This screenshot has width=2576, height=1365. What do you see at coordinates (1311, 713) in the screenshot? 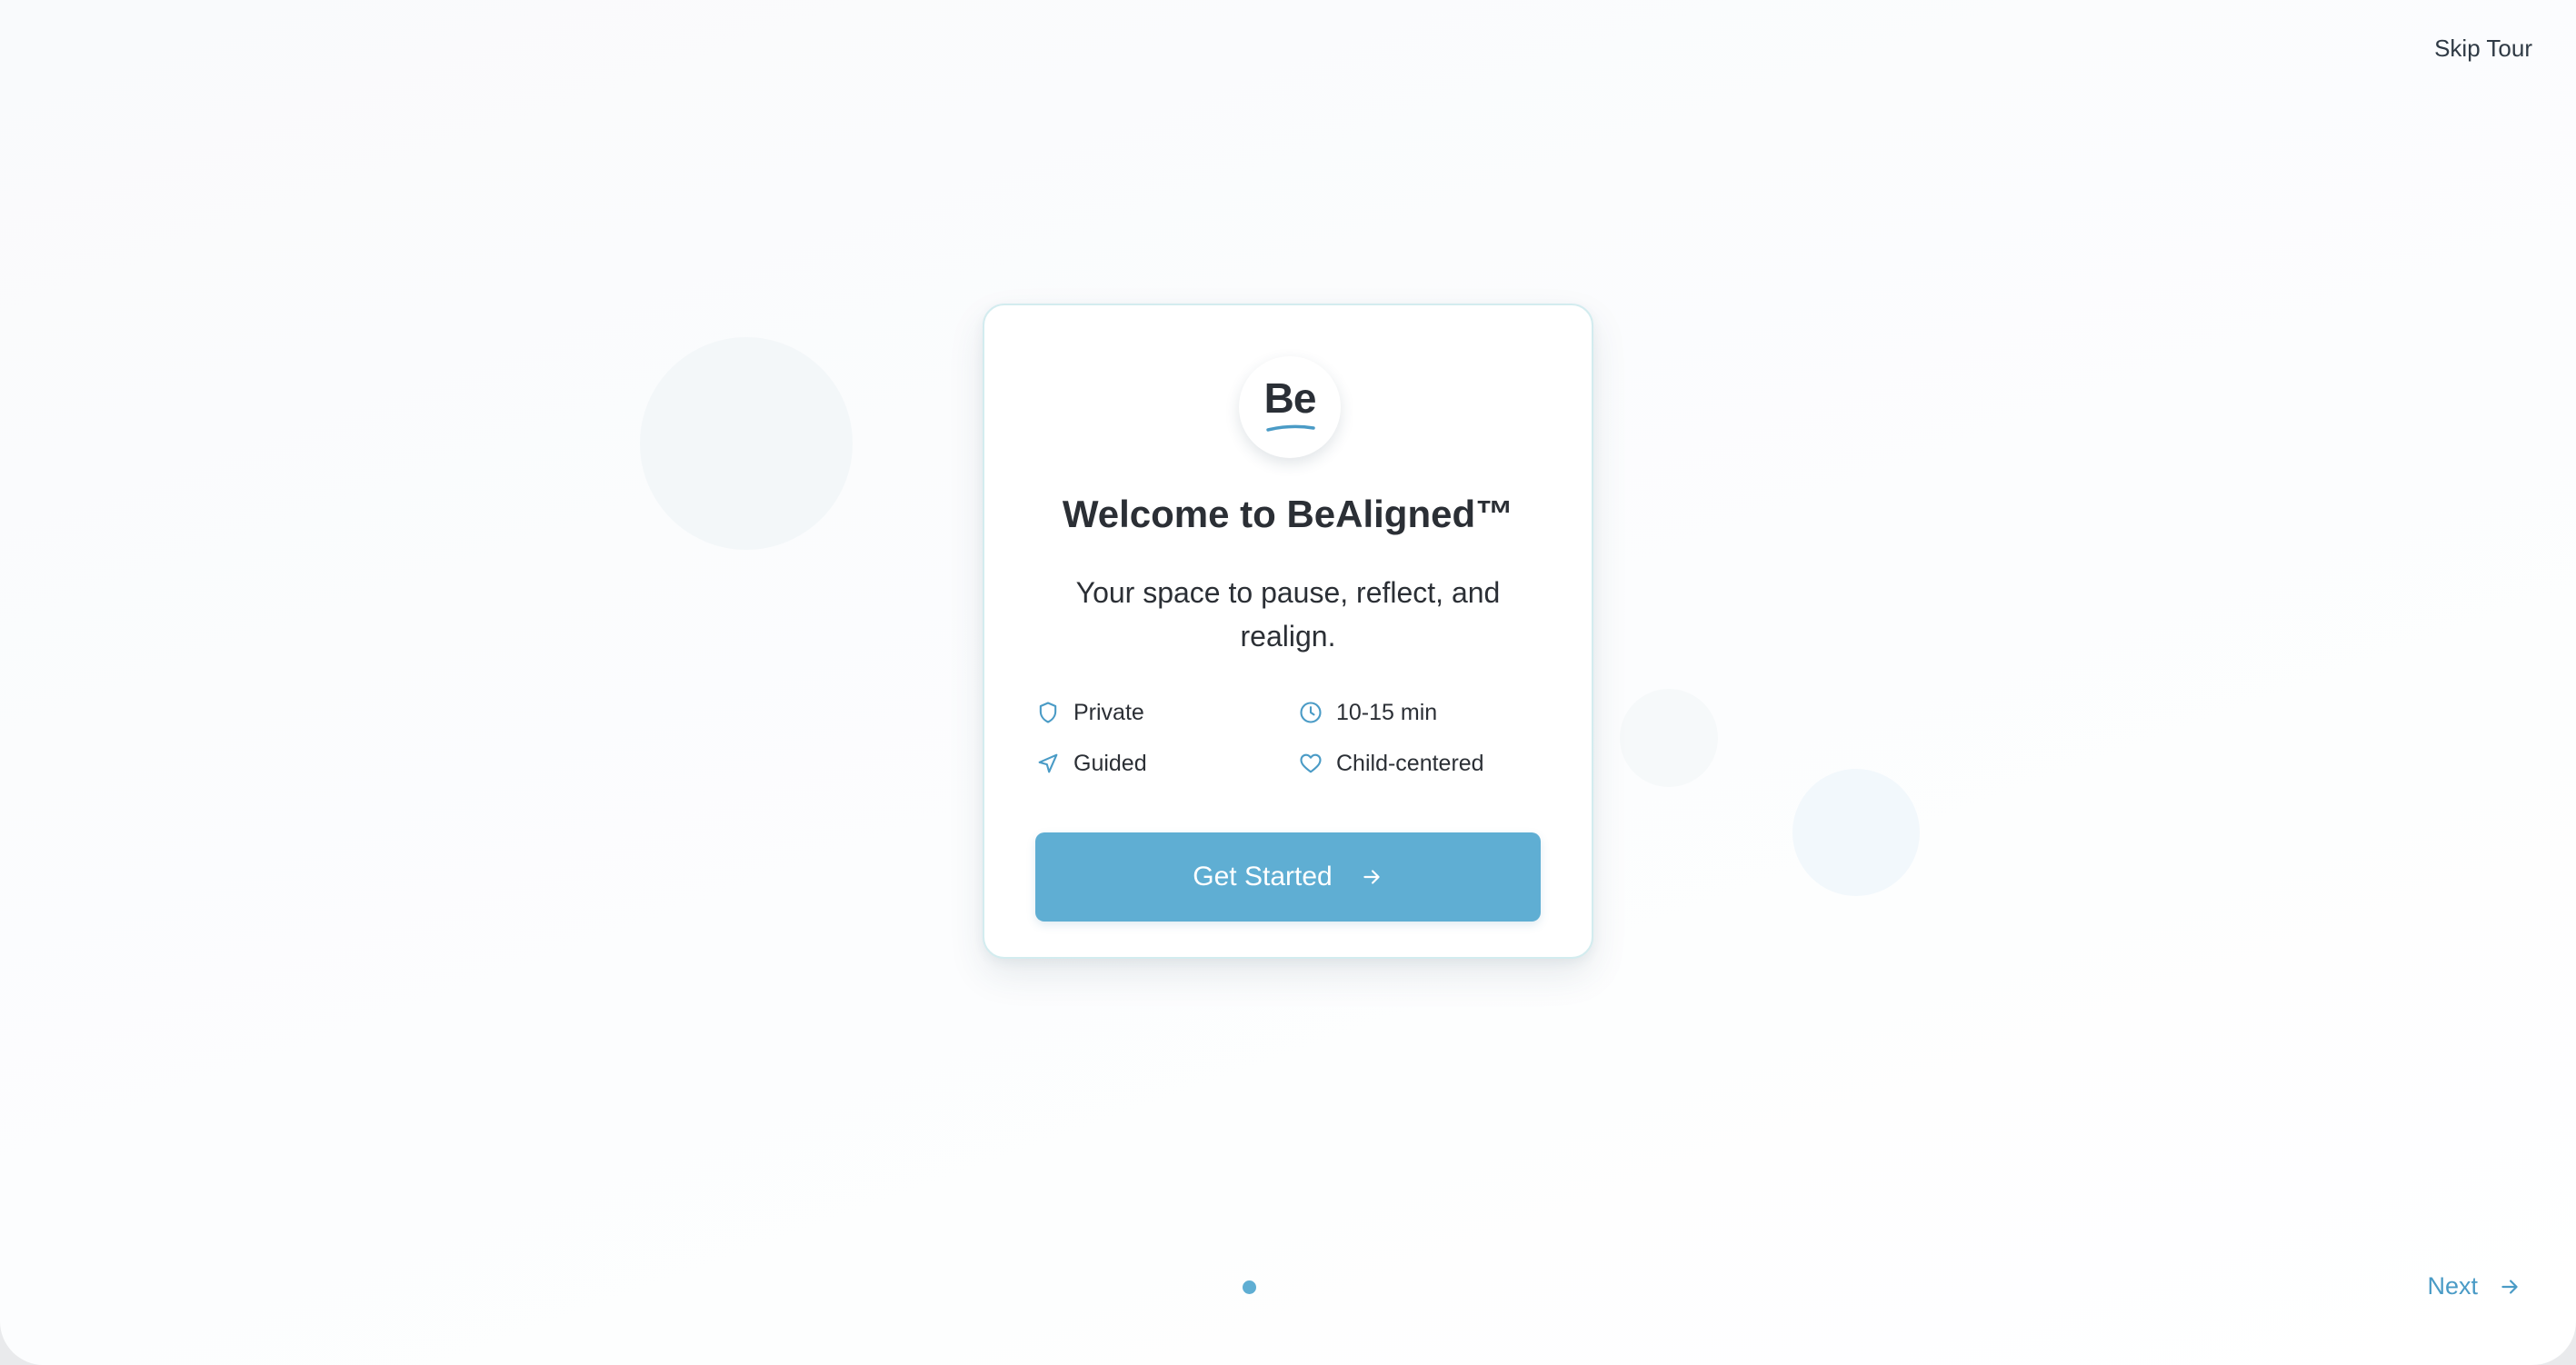
I see `clock-icon` at bounding box center [1311, 713].